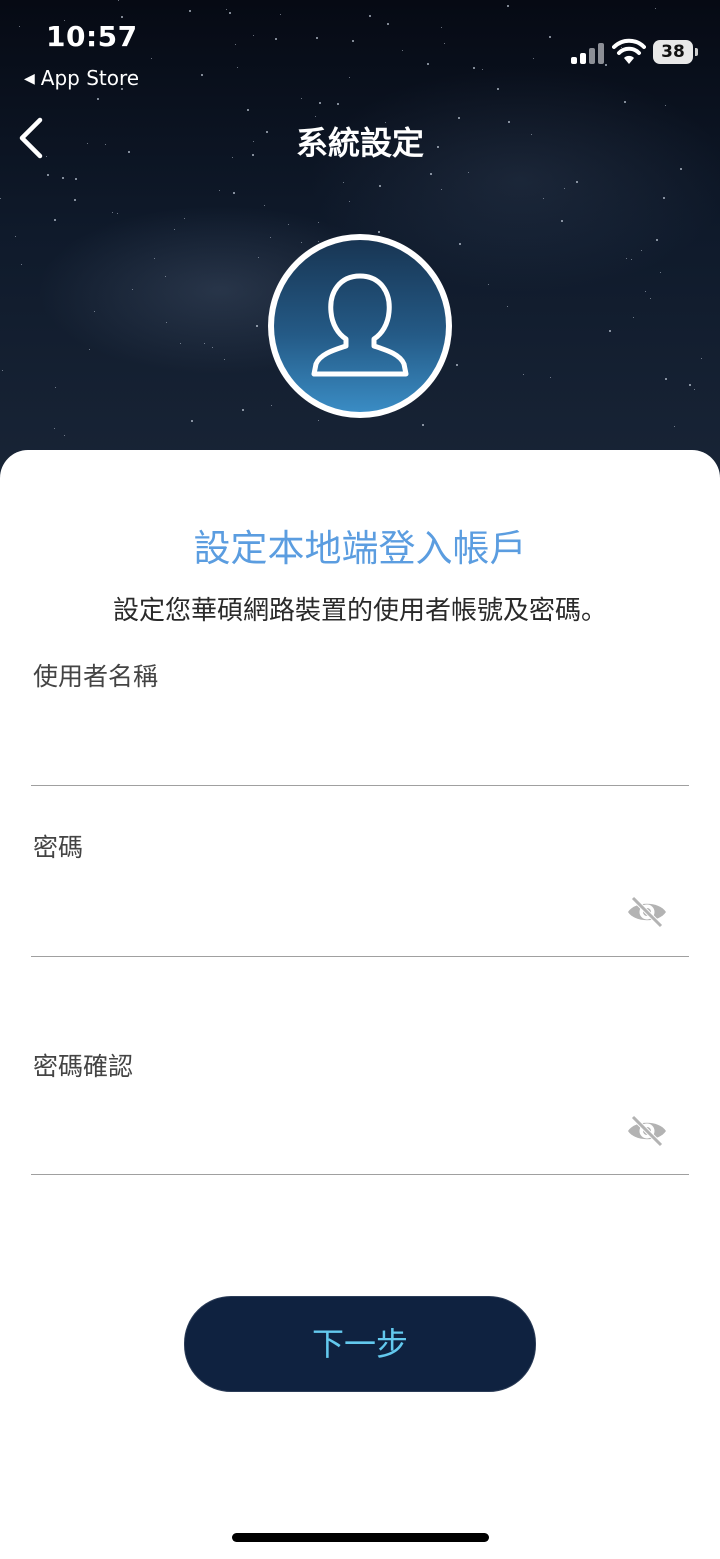 Image resolution: width=720 pixels, height=1559 pixels. I want to click on user-avatar-icon, so click(360, 325).